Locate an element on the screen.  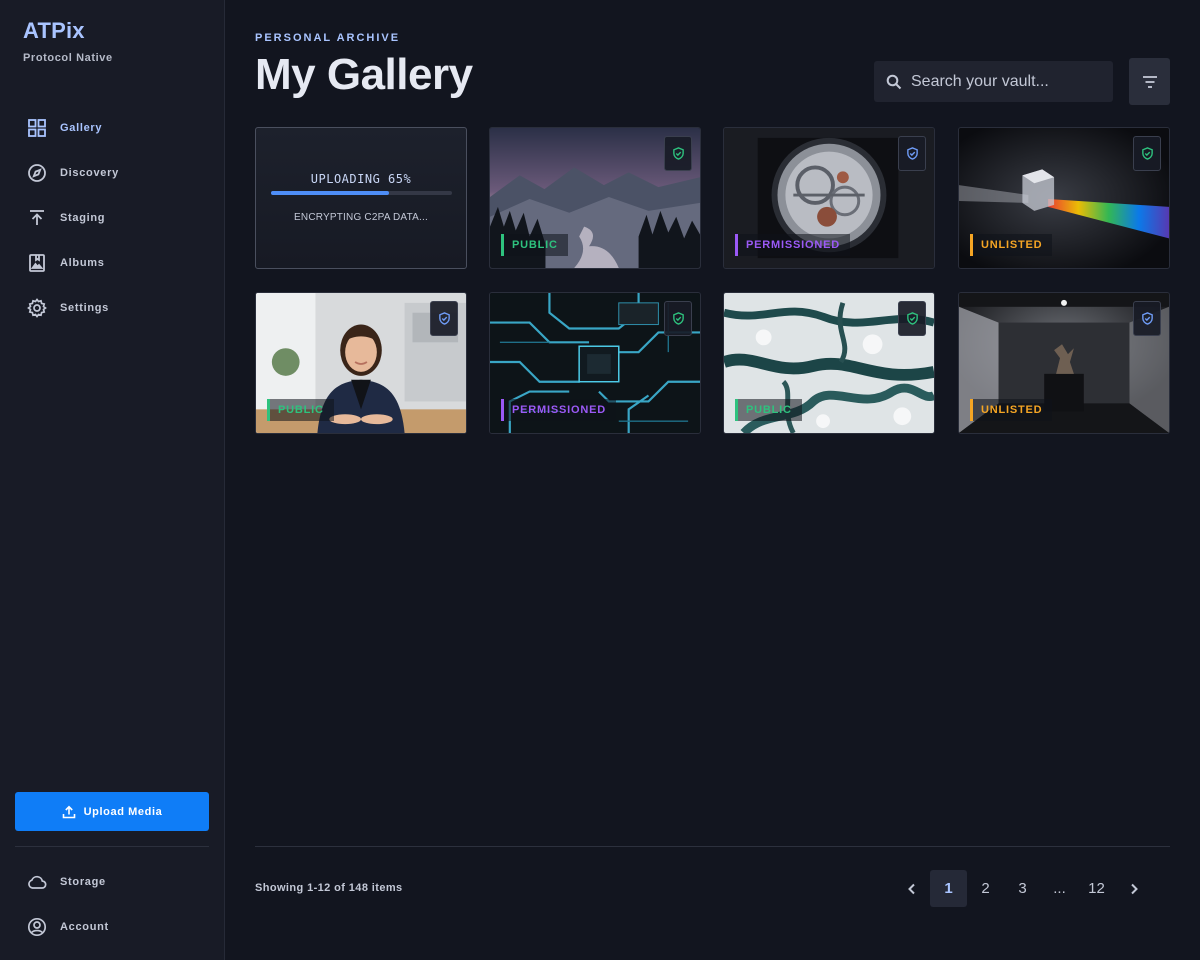
sidebar-item-staging: Staging is located at coordinates (112, 217).